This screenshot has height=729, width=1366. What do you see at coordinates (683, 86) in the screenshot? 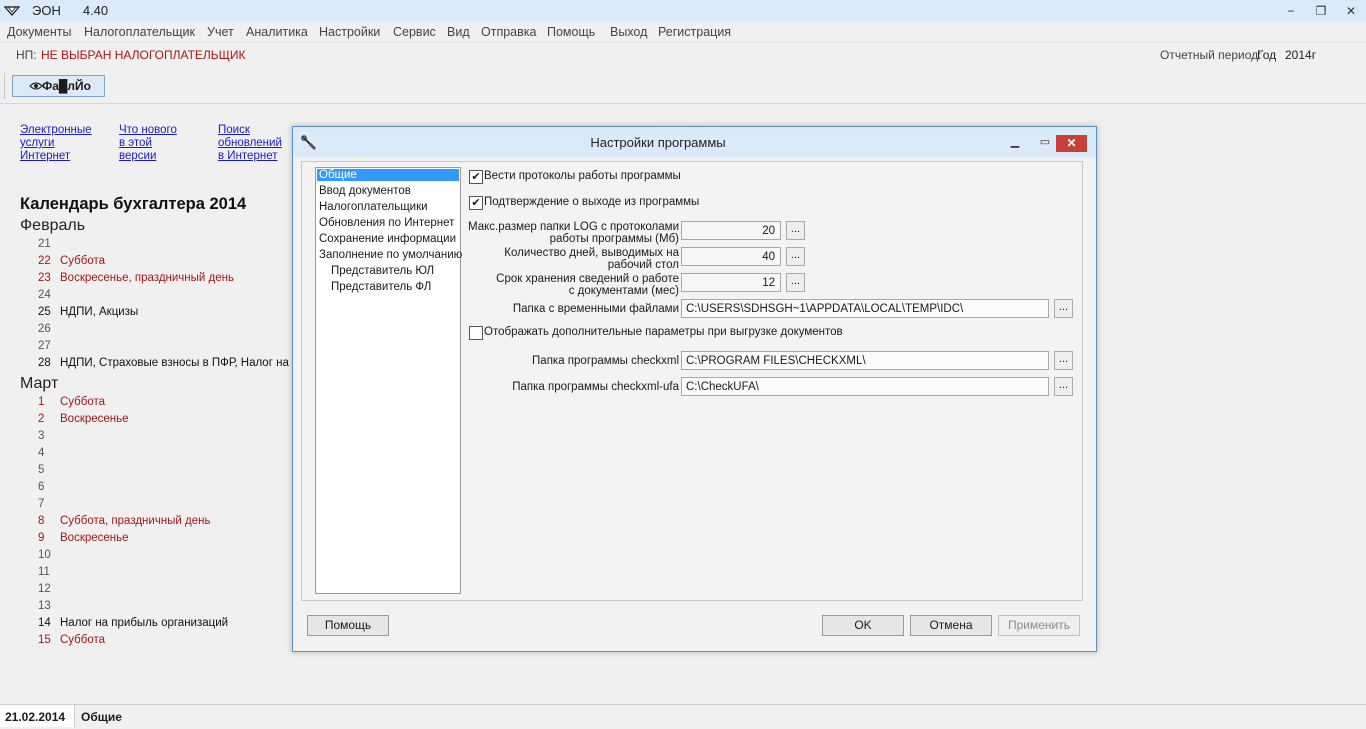
I see `toolbar: Фа█лЙо` at bounding box center [683, 86].